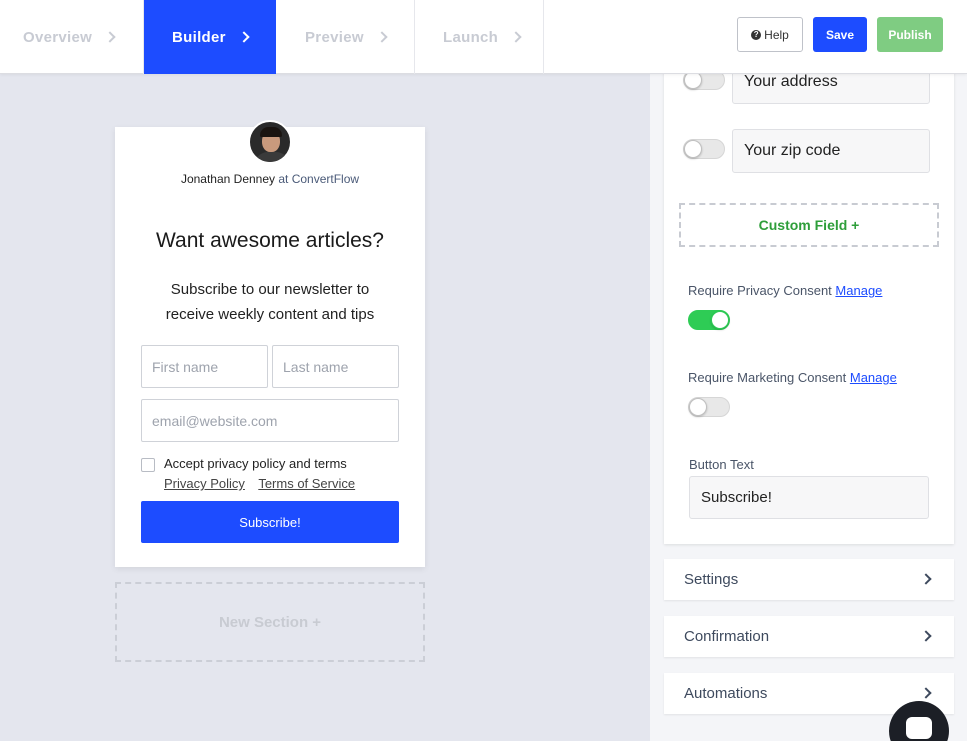 This screenshot has height=741, width=967. Describe the element at coordinates (335, 366) in the screenshot. I see `last-name-input: Last name` at that location.